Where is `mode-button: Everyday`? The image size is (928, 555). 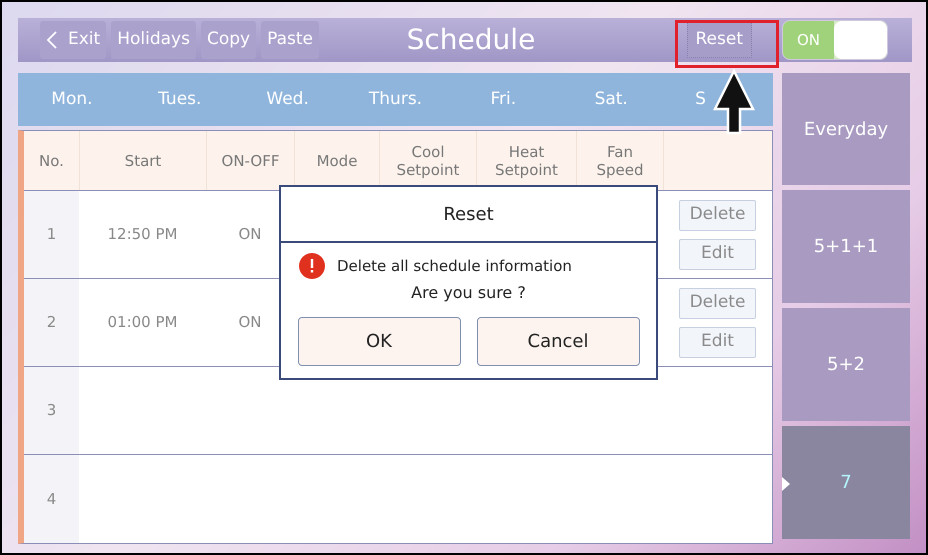
mode-button: Everyday is located at coordinates (846, 129).